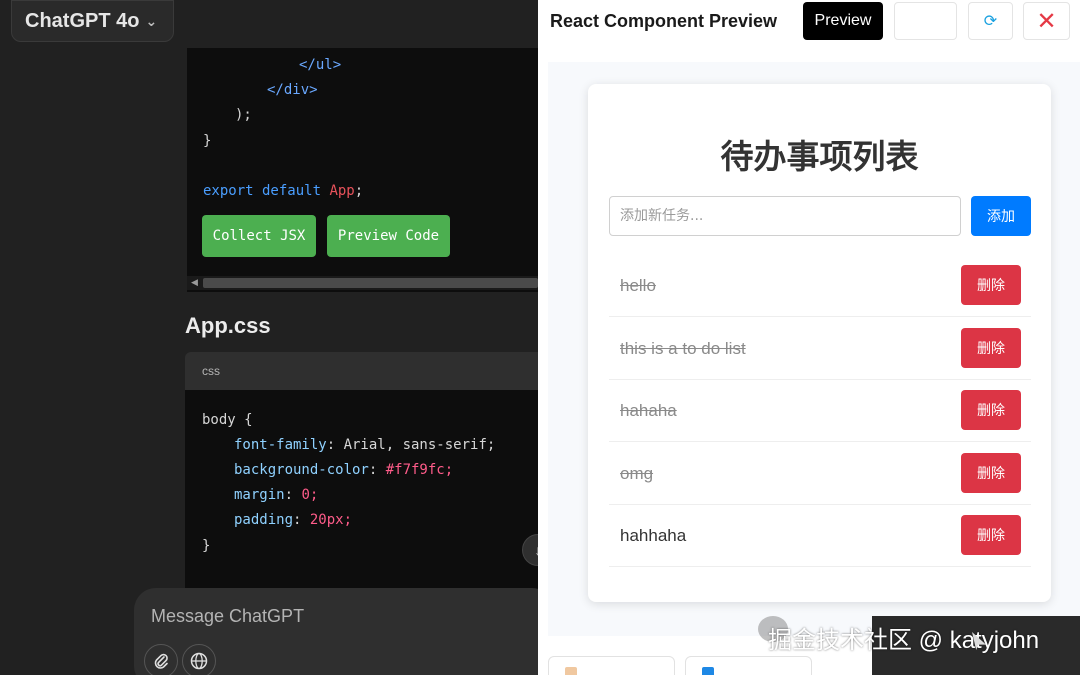 The image size is (1080, 675). What do you see at coordinates (1001, 216) in the screenshot?
I see `add-task-button: 添加` at bounding box center [1001, 216].